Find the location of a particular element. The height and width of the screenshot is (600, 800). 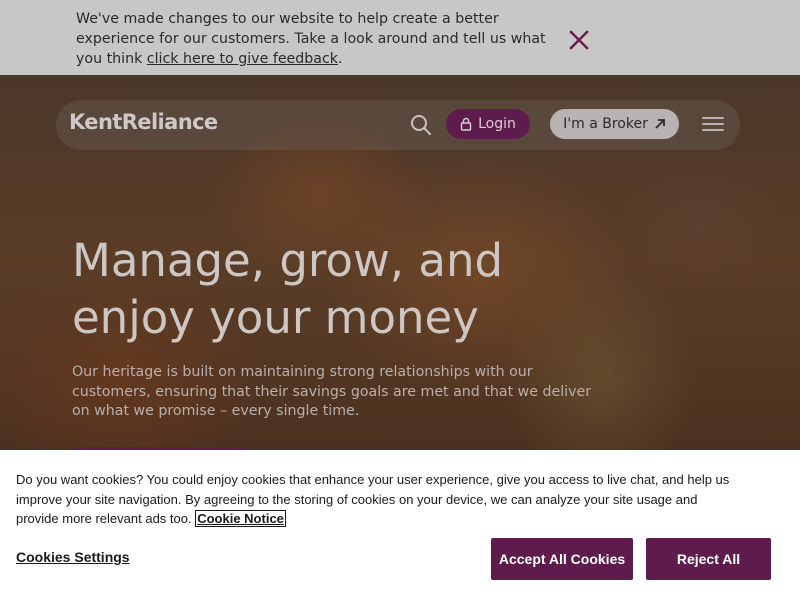

top-navigation: KentReliance Login I'm a Broker is located at coordinates (398, 125).